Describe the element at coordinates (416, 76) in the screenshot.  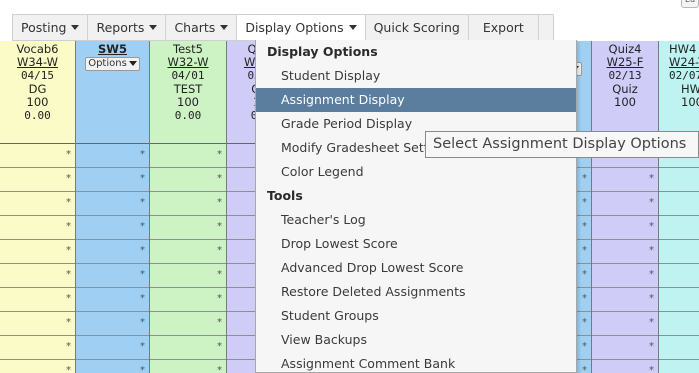
I see `menu-item-student-display: Student Display` at that location.